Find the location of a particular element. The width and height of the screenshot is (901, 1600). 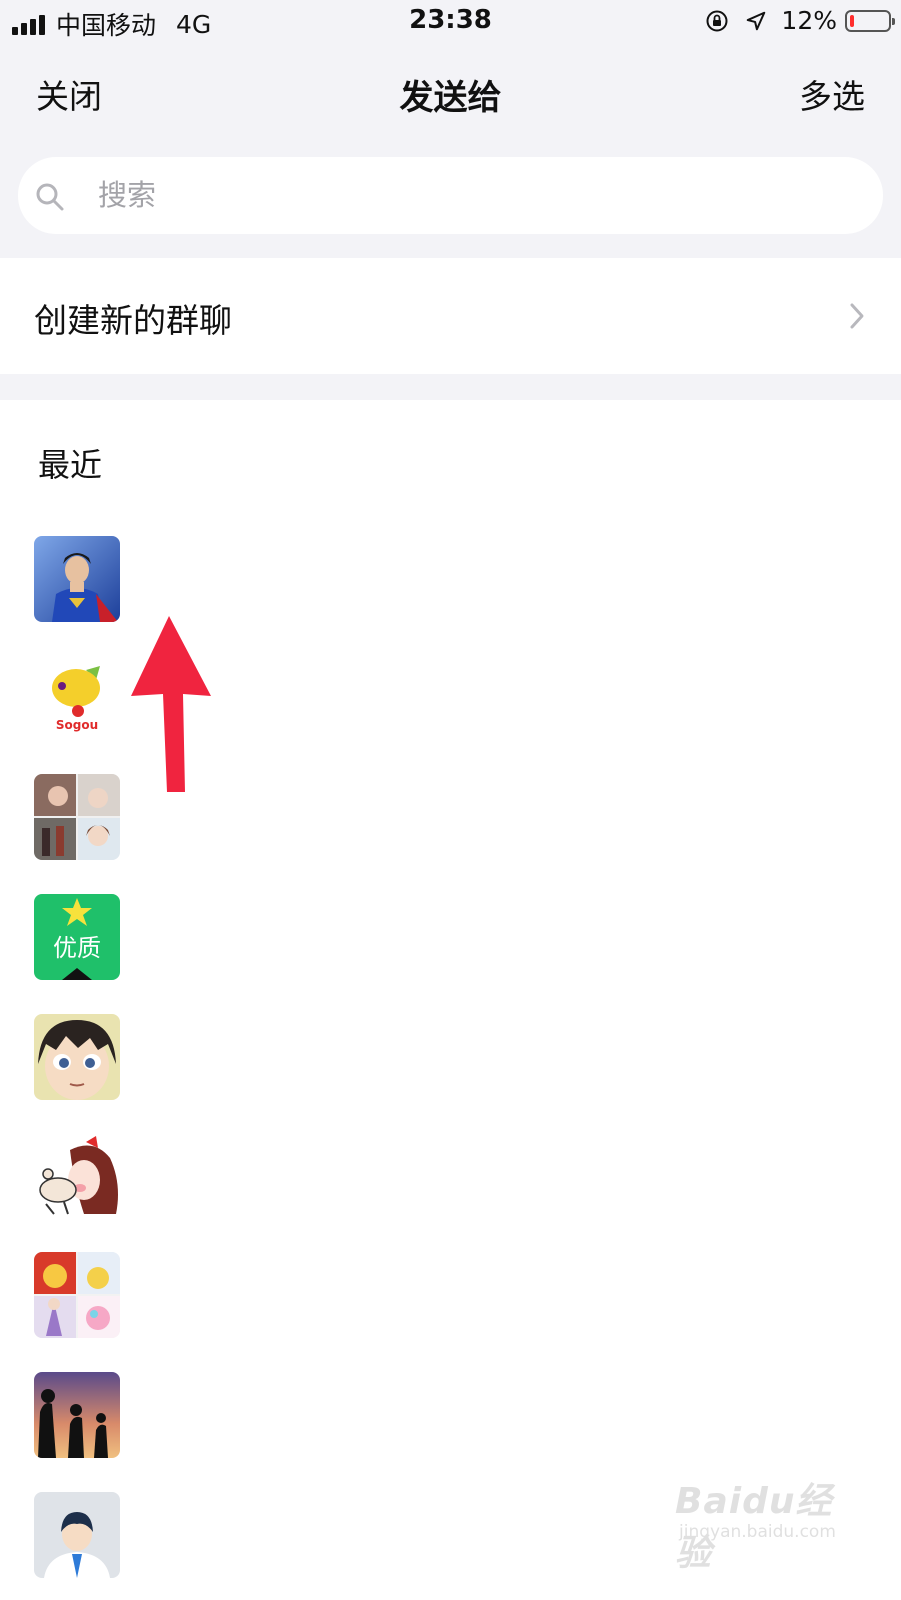

page-title: 发送给 is located at coordinates (450, 98).